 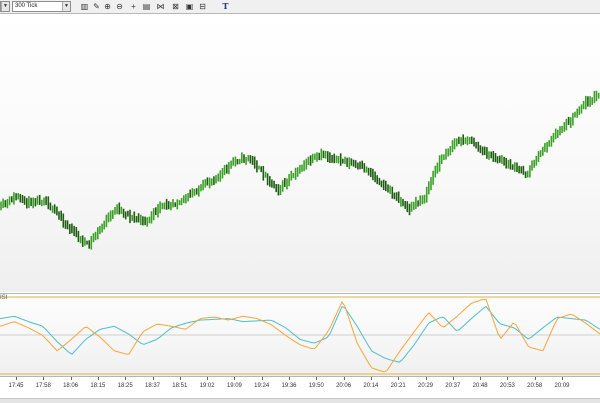 What do you see at coordinates (262, 386) in the screenshot?
I see `time-tick-label: 19:24` at bounding box center [262, 386].